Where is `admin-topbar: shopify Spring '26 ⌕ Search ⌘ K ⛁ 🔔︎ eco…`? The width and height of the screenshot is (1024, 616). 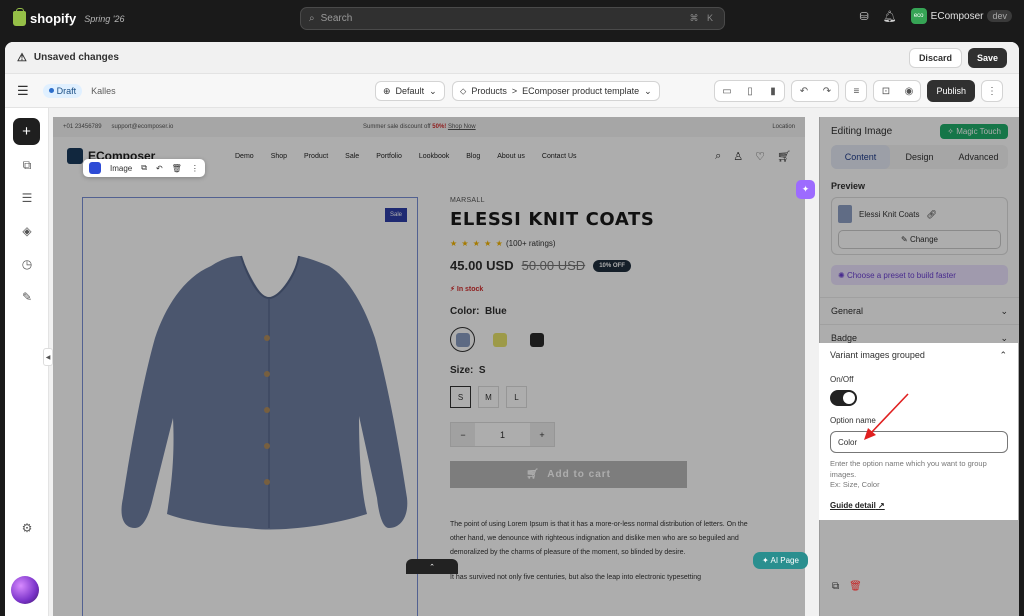
admin-topbar: shopify Spring '26 ⌕ Search ⌘ K ⛁ 🔔︎ eco… is located at coordinates (512, 18).